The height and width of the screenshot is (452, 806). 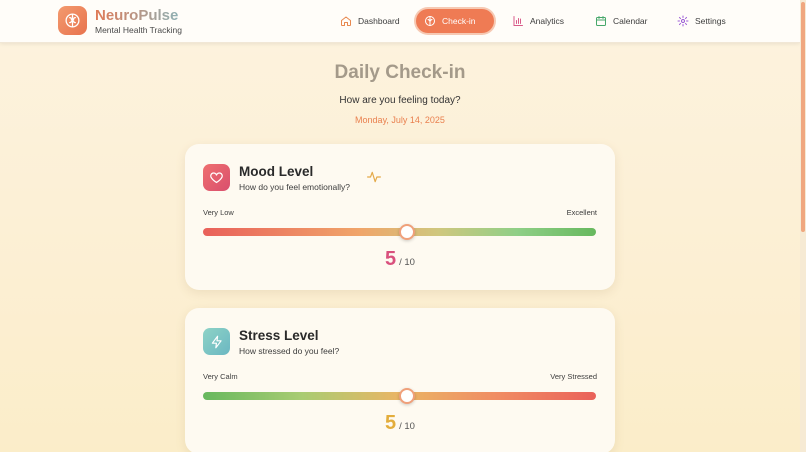 What do you see at coordinates (430, 21) in the screenshot?
I see `brain-icon` at bounding box center [430, 21].